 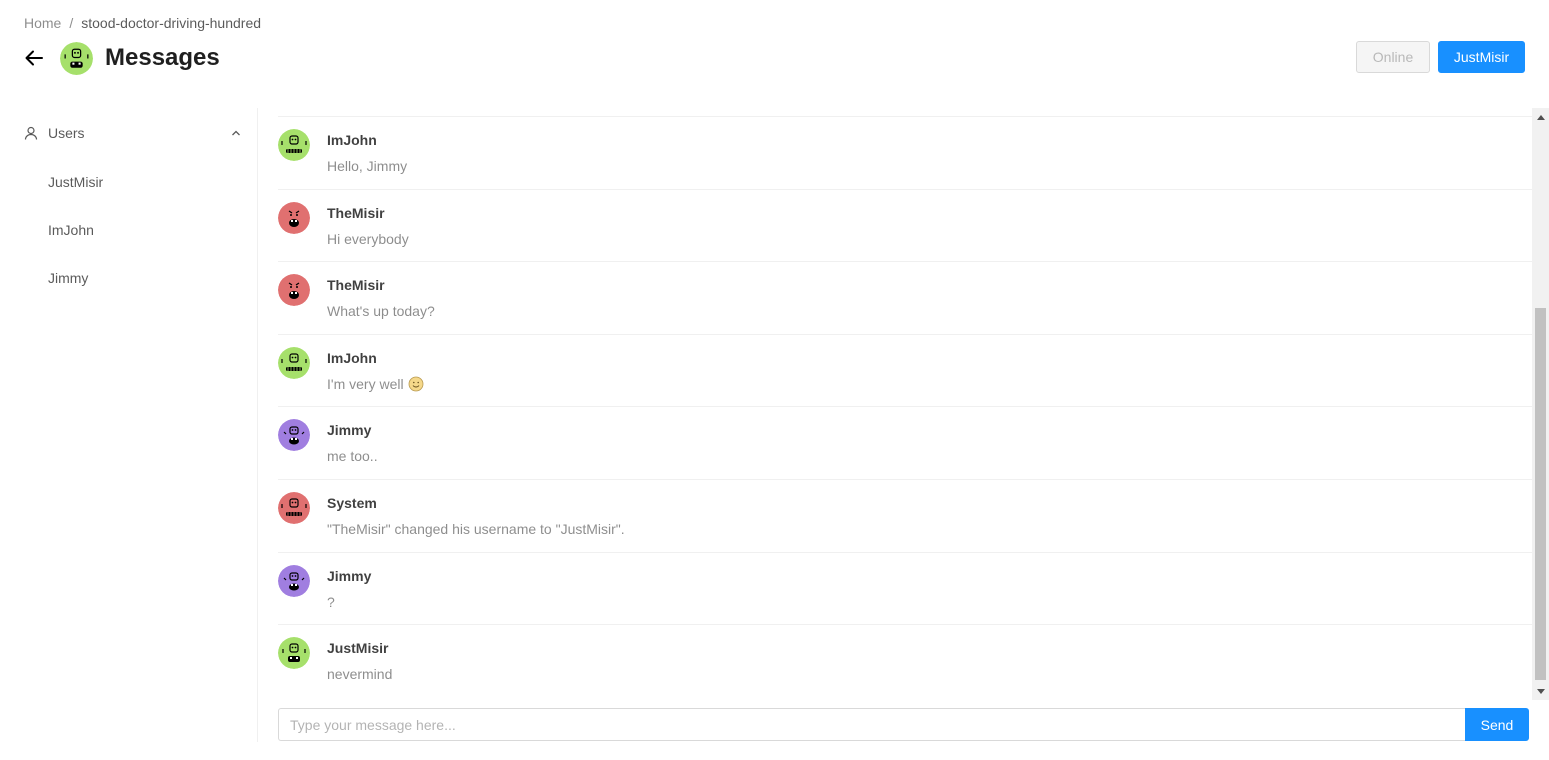 I want to click on user-icon, so click(x=31, y=133).